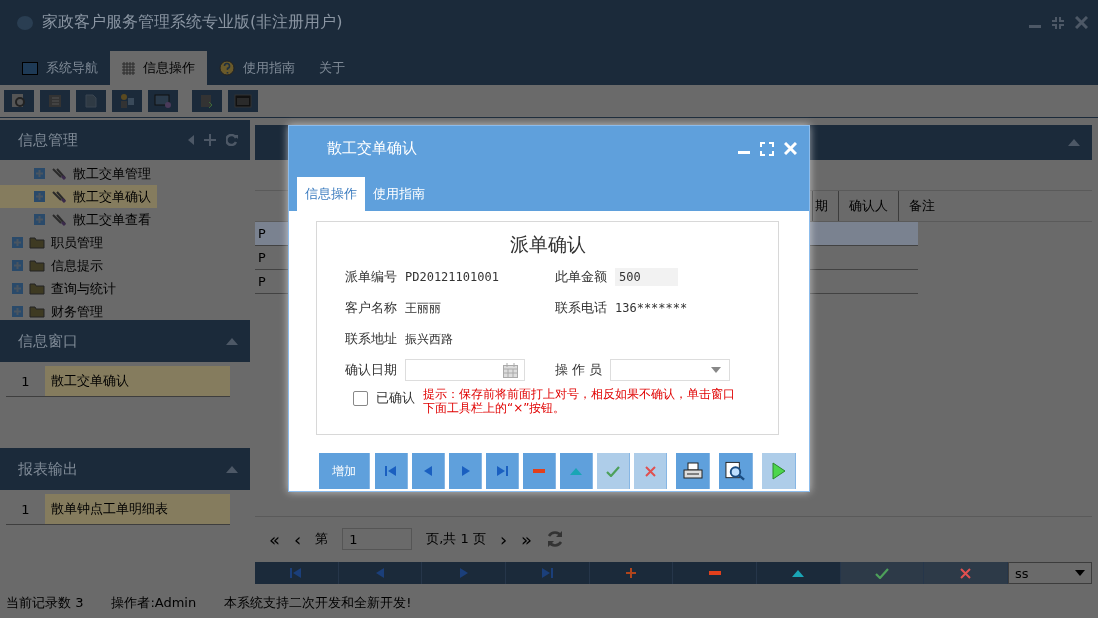  What do you see at coordinates (210, 140) in the screenshot?
I see `add-icon` at bounding box center [210, 140].